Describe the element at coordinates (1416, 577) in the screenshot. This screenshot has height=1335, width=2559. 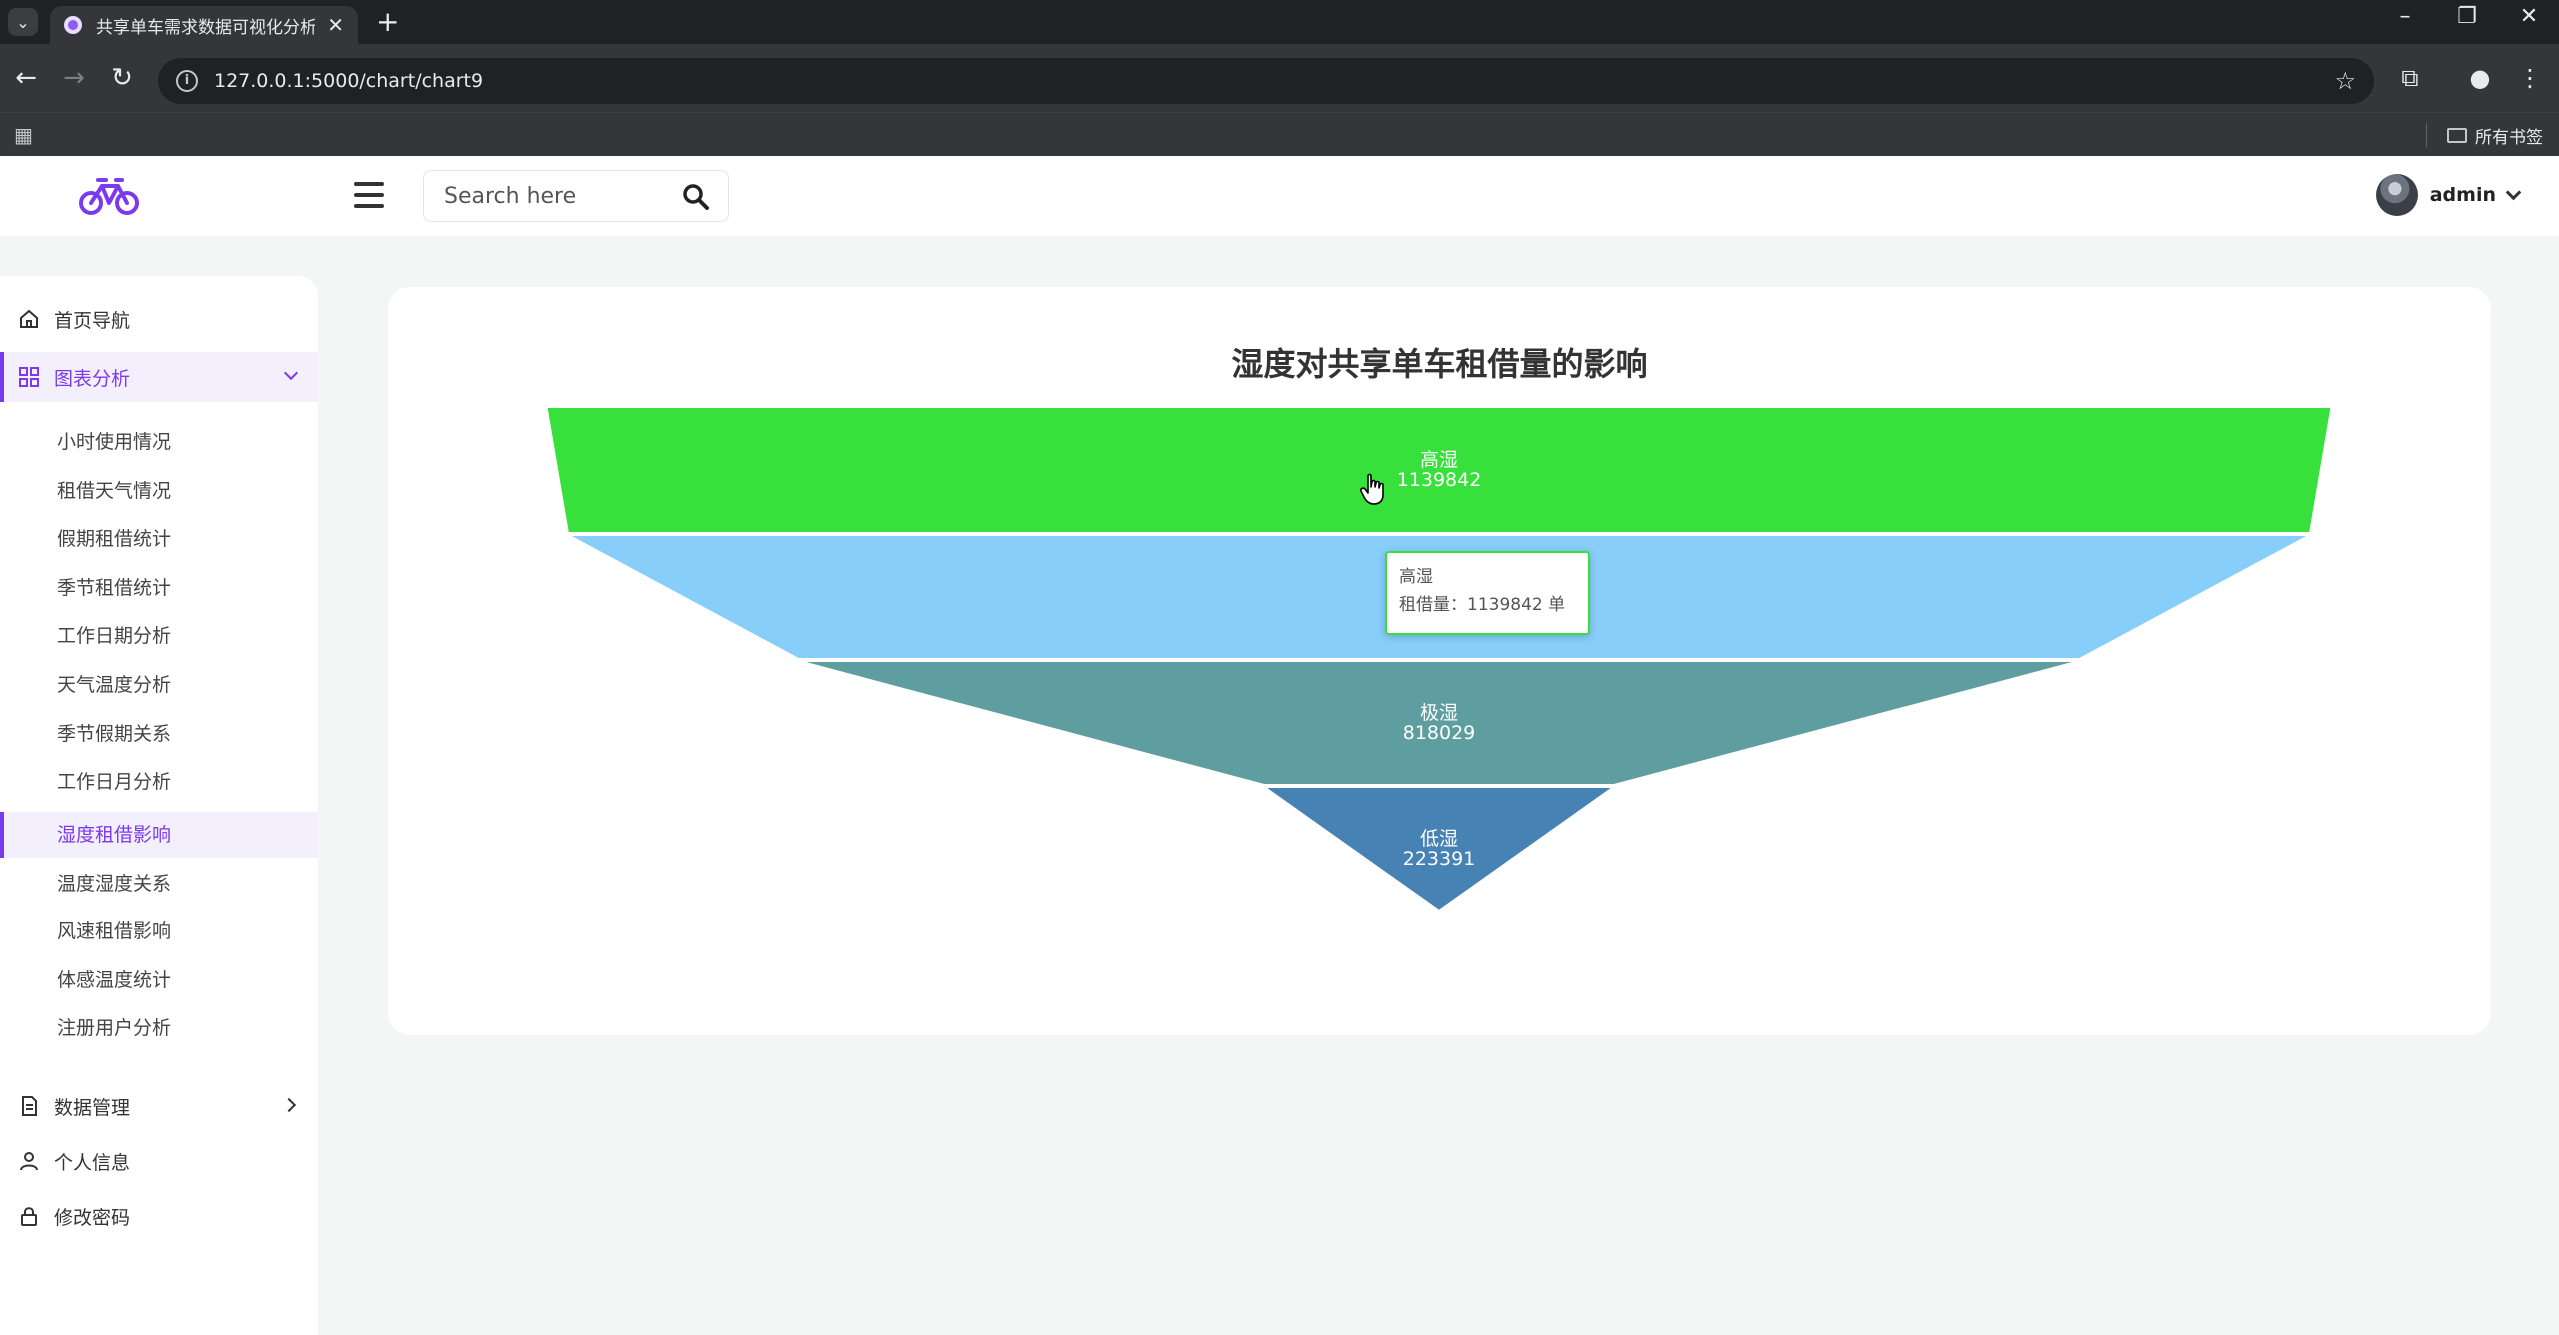
I see `tooltip-series-name: 高湿` at that location.